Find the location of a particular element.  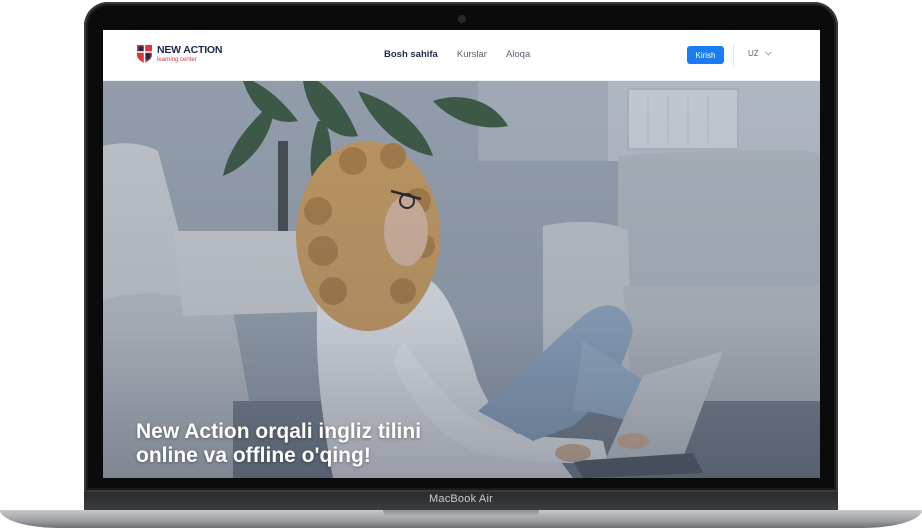

hero-headline-line-2: online va offline o'qing! is located at coordinates (253, 455).